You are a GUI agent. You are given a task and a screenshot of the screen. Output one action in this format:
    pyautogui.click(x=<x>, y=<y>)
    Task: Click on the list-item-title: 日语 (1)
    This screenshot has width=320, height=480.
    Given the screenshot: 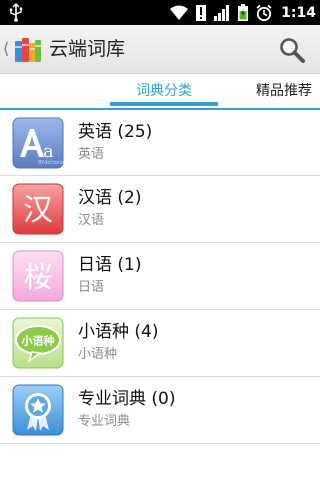 What is the action you would take?
    pyautogui.click(x=110, y=265)
    